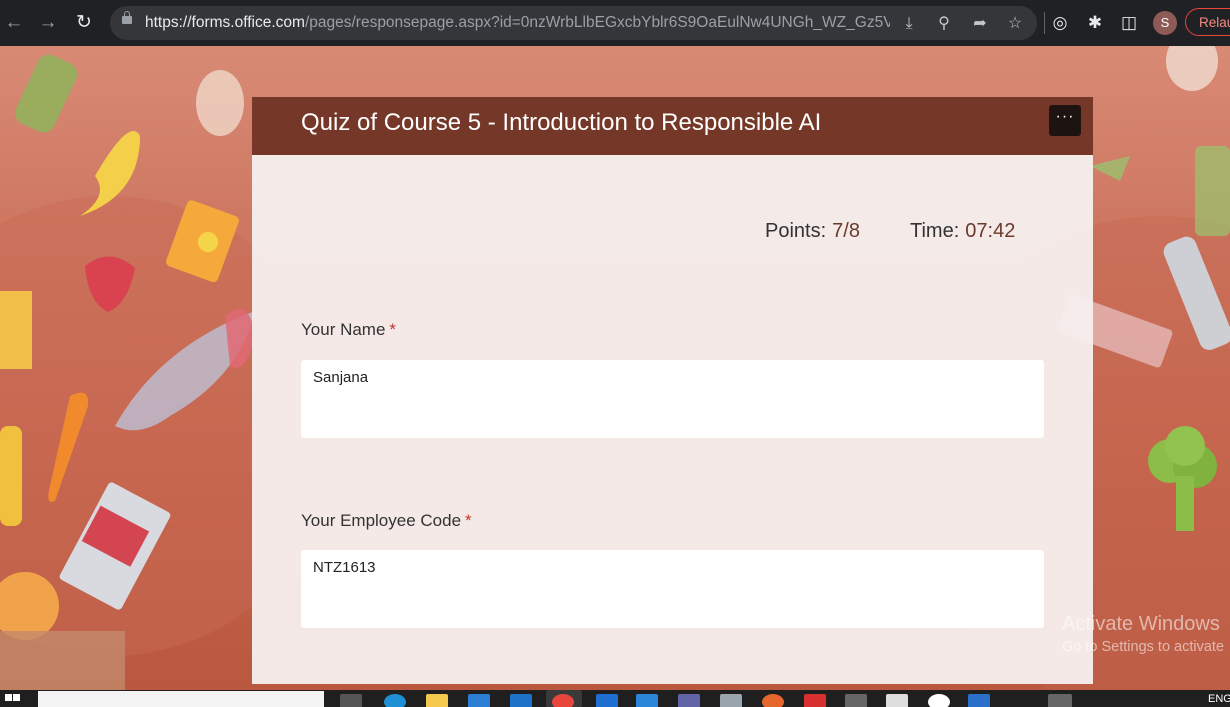 The image size is (1230, 707). I want to click on toolbar-divider, so click(1044, 23).